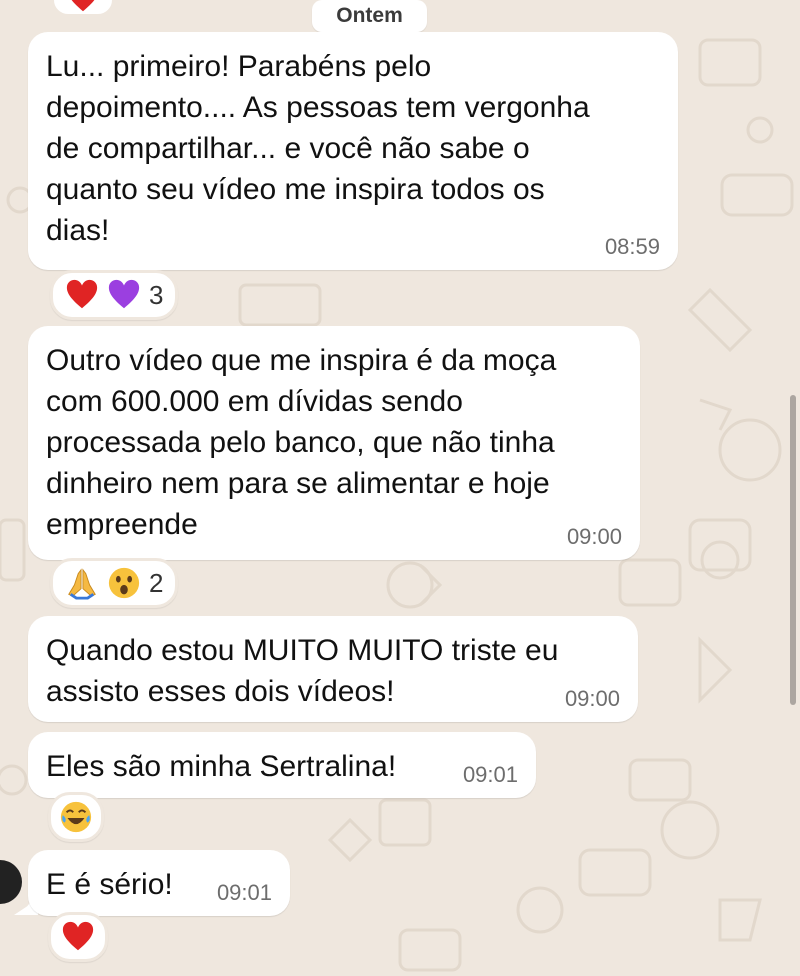 The width and height of the screenshot is (800, 976). I want to click on message-text: Eles são minha Sertralina!, so click(221, 766).